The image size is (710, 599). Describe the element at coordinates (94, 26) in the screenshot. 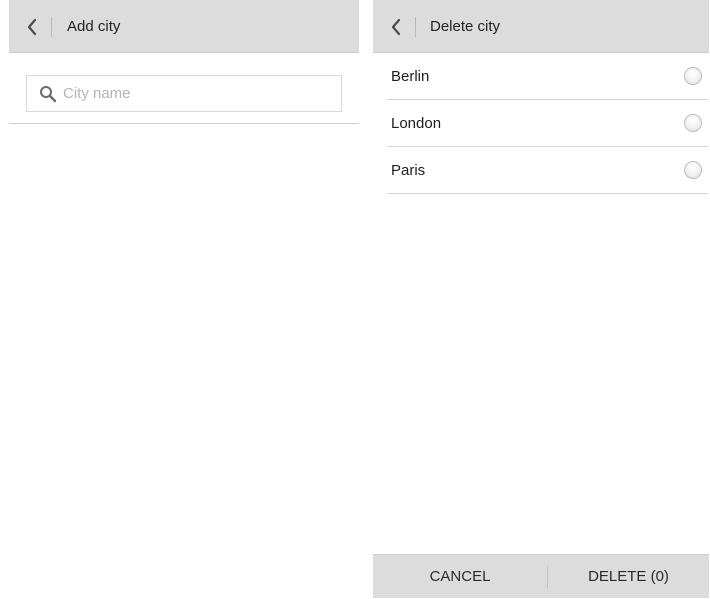

I see `page-title: Add city` at that location.